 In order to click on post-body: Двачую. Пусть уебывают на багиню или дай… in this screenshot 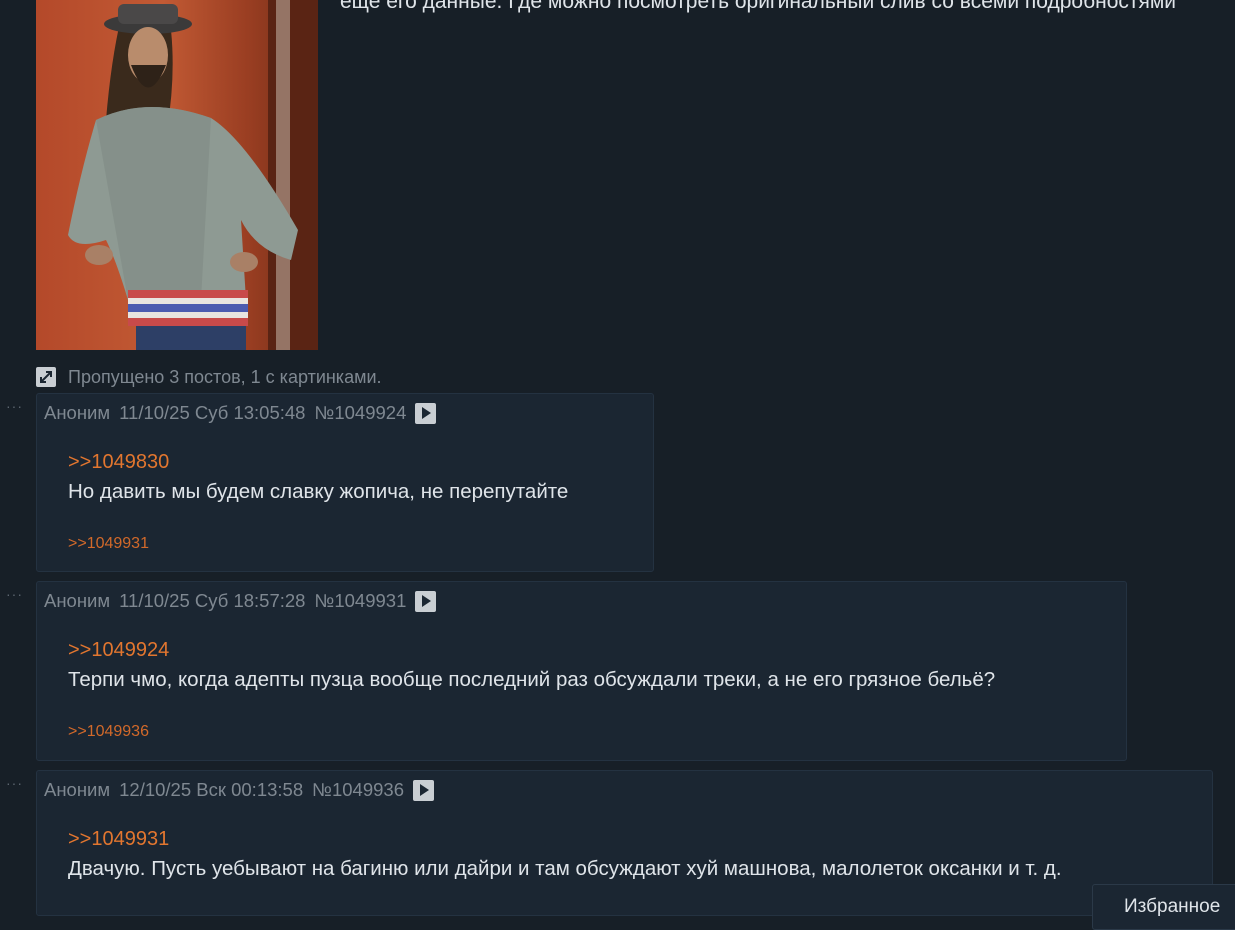, I will do `click(565, 868)`.